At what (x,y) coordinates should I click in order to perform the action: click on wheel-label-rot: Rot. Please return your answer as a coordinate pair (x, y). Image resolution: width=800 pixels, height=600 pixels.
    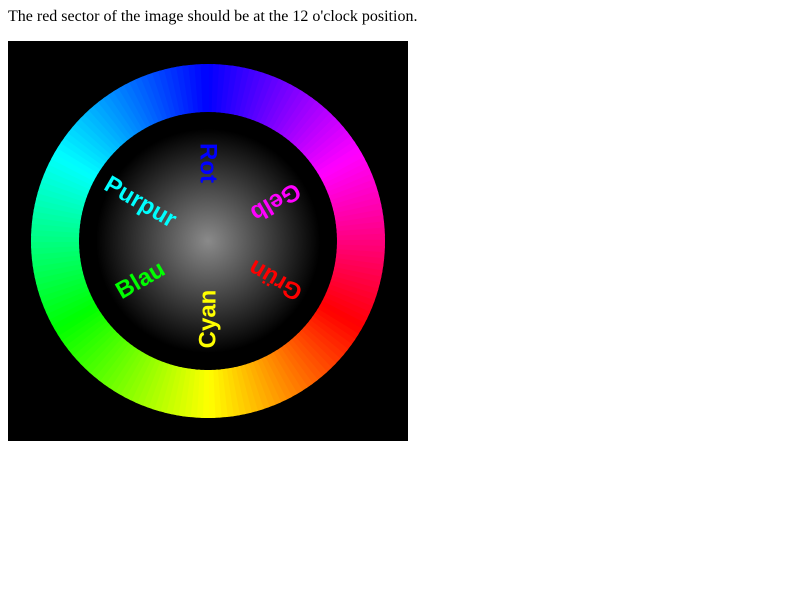
    Looking at the image, I should click on (208, 163).